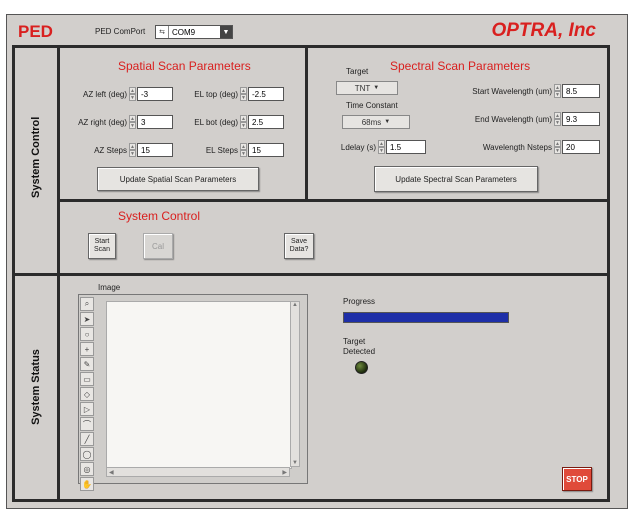 This screenshot has width=634, height=523. I want to click on comport-select: ⇆ COM9 ▼, so click(194, 32).